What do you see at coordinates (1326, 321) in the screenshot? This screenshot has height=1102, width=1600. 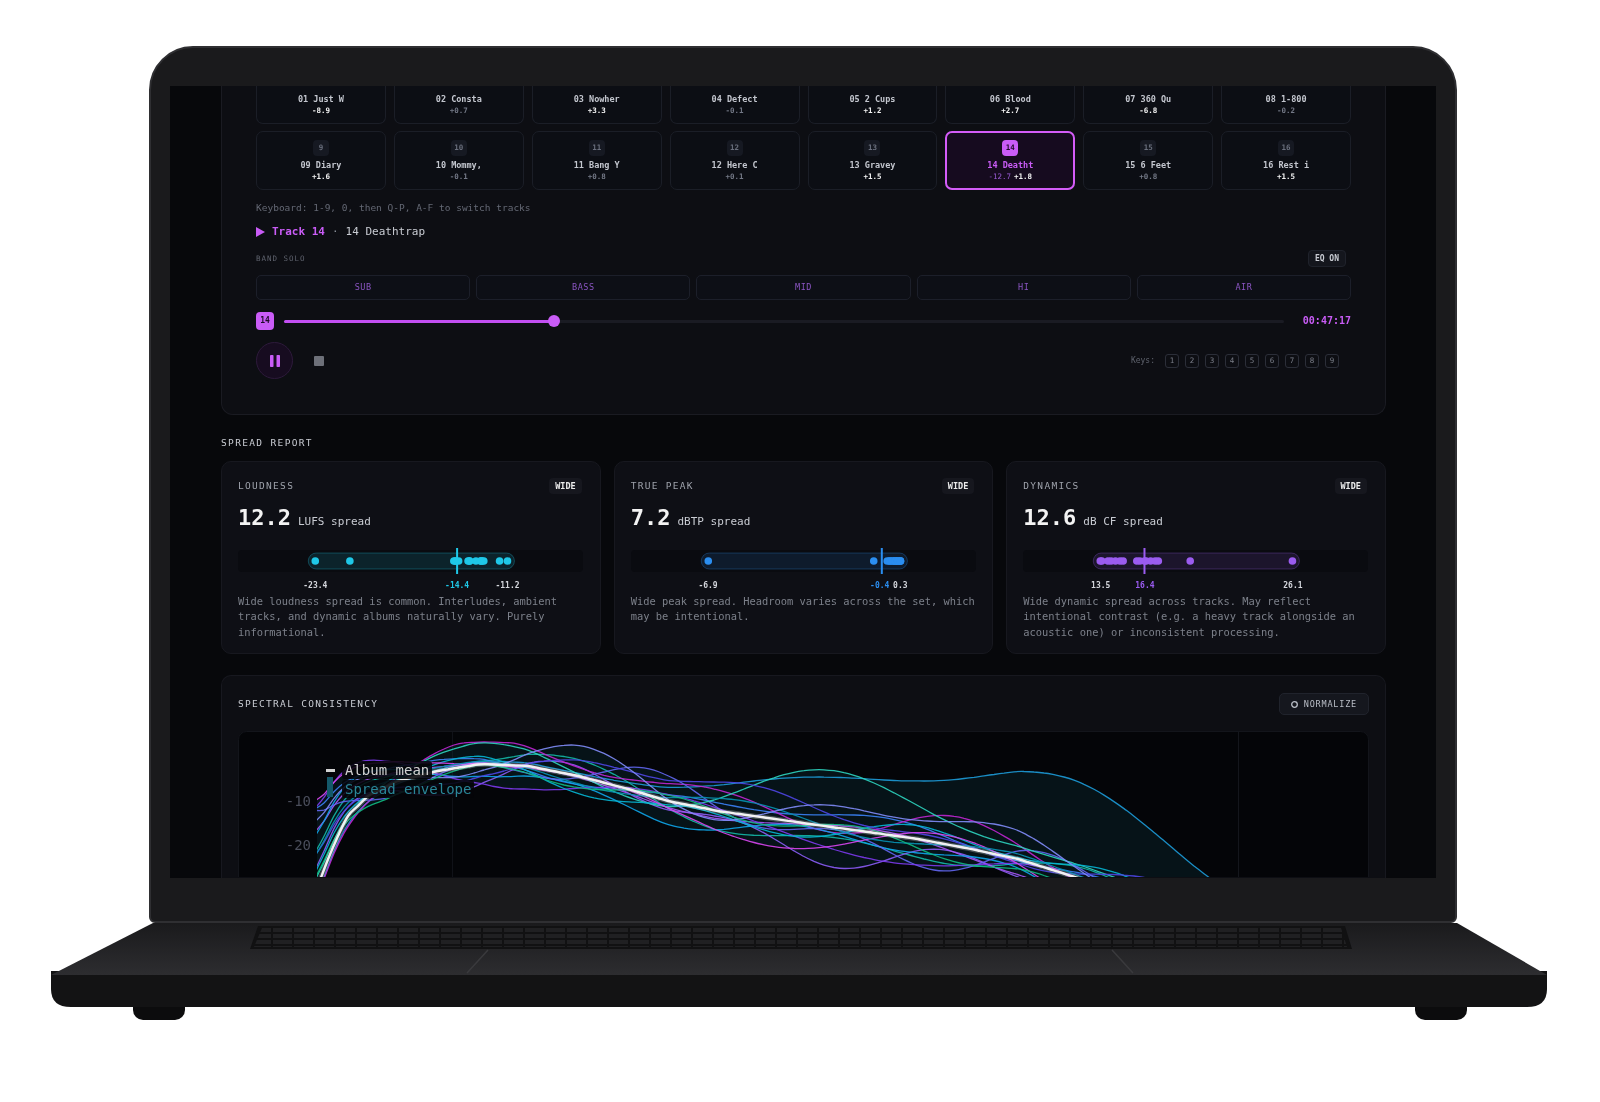 I see `playback-time: 00:47:17` at bounding box center [1326, 321].